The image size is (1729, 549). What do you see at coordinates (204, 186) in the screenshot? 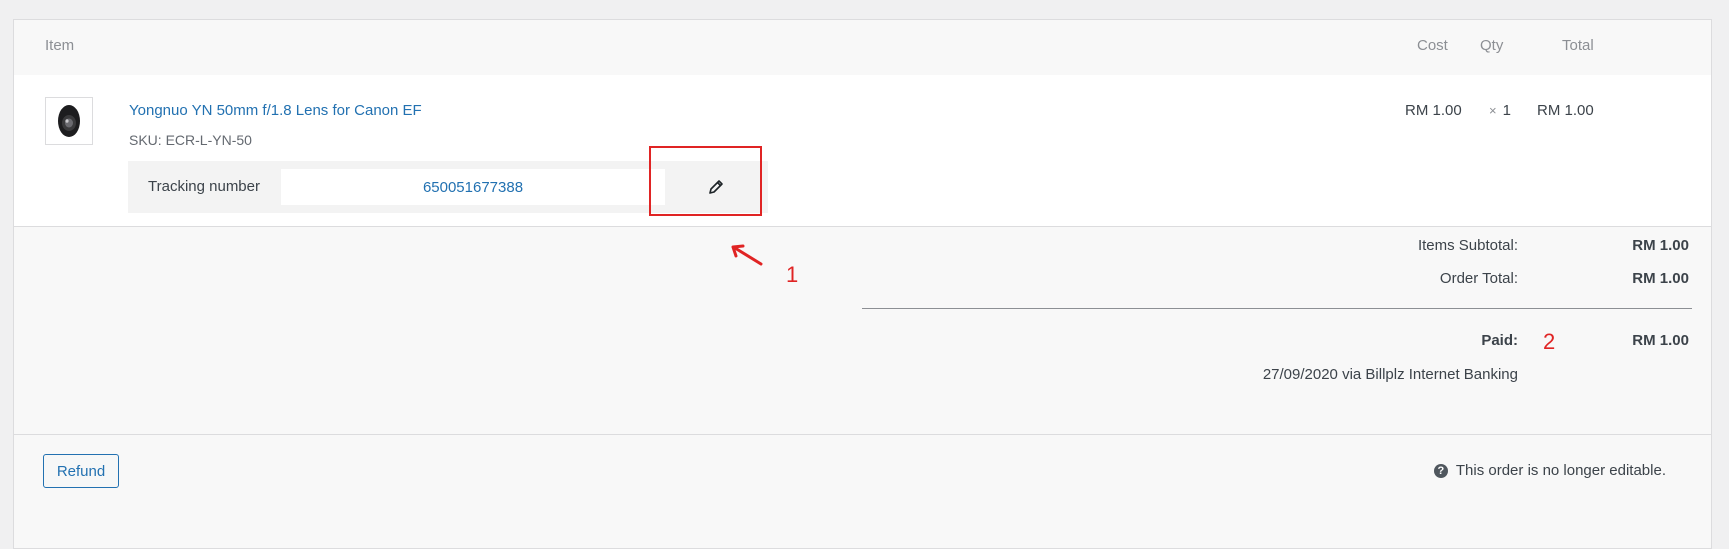
I see `tracking-number-label: Tracking number` at bounding box center [204, 186].